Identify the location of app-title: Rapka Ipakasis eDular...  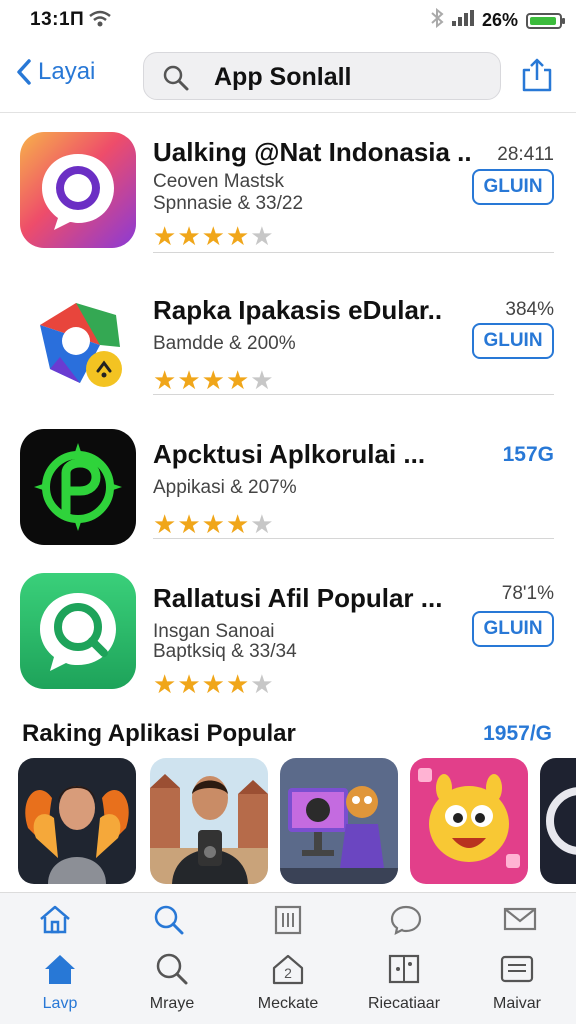
(298, 310).